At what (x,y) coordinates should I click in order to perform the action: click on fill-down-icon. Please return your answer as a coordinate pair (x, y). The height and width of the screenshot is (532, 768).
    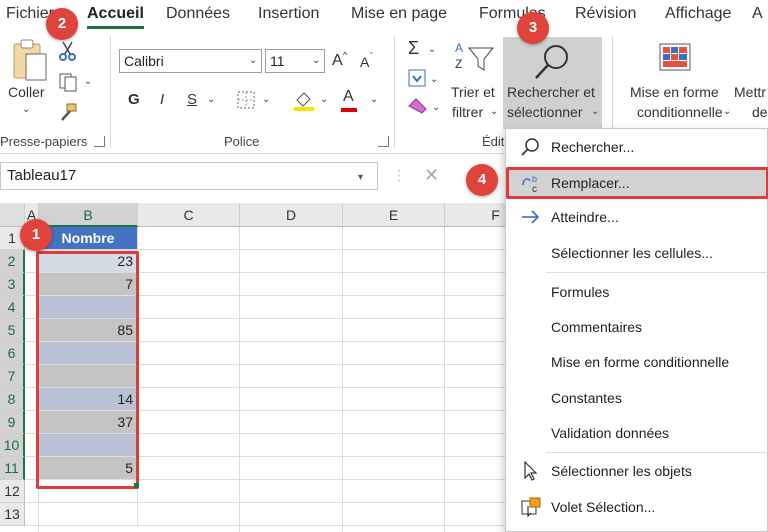
    Looking at the image, I should click on (417, 78).